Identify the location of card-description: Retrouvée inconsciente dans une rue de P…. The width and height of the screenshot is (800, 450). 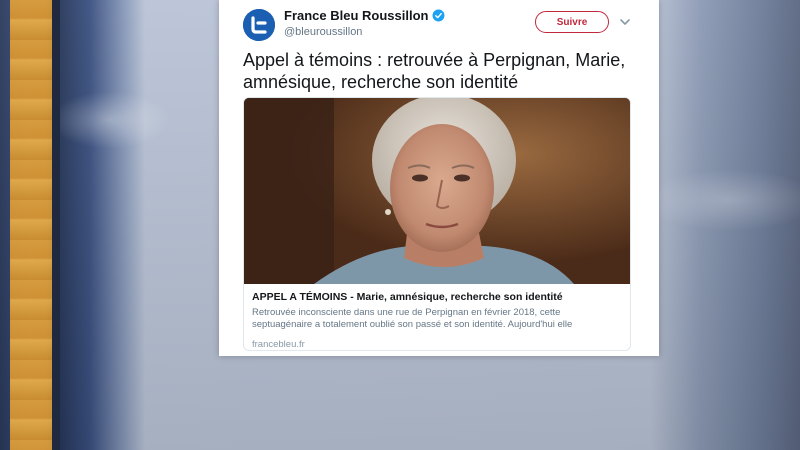
(412, 318).